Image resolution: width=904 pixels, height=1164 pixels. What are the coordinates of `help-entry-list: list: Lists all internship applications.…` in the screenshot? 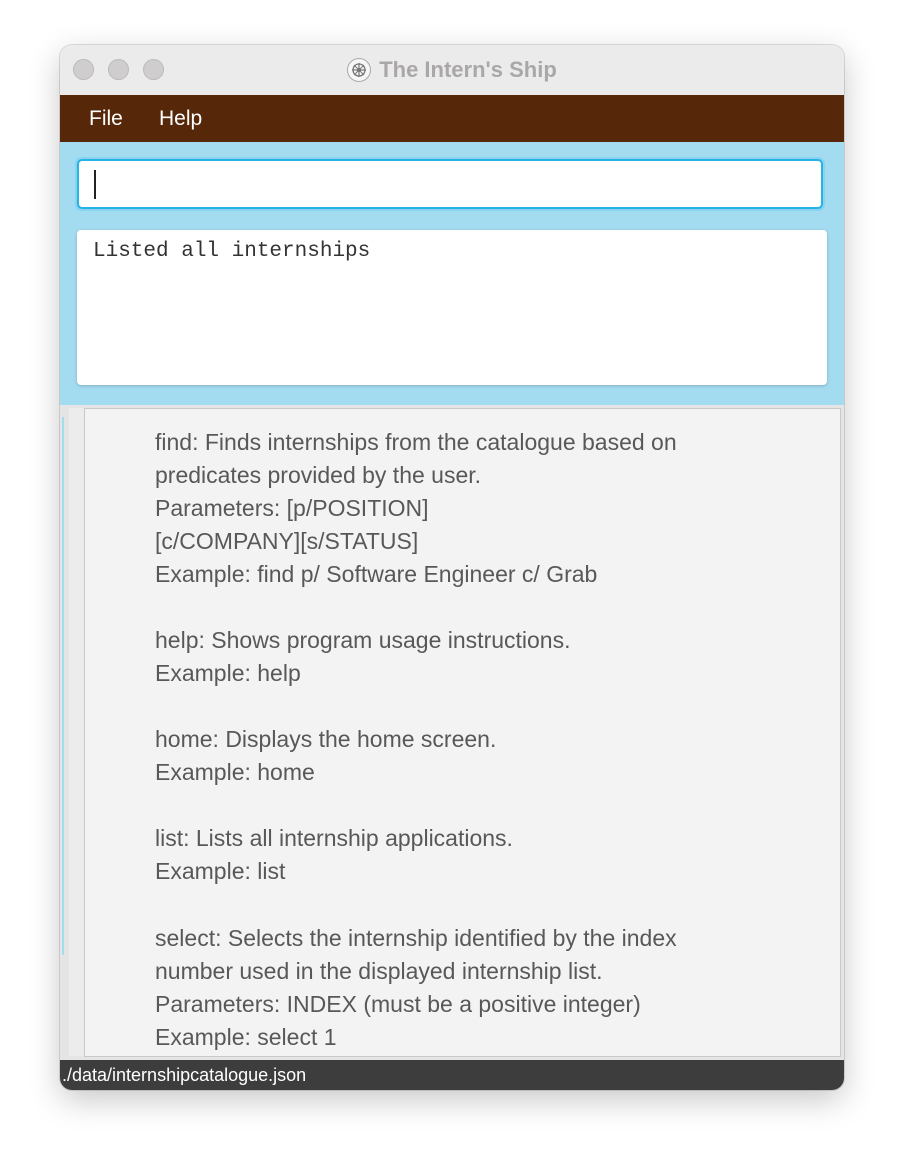 It's located at (334, 854).